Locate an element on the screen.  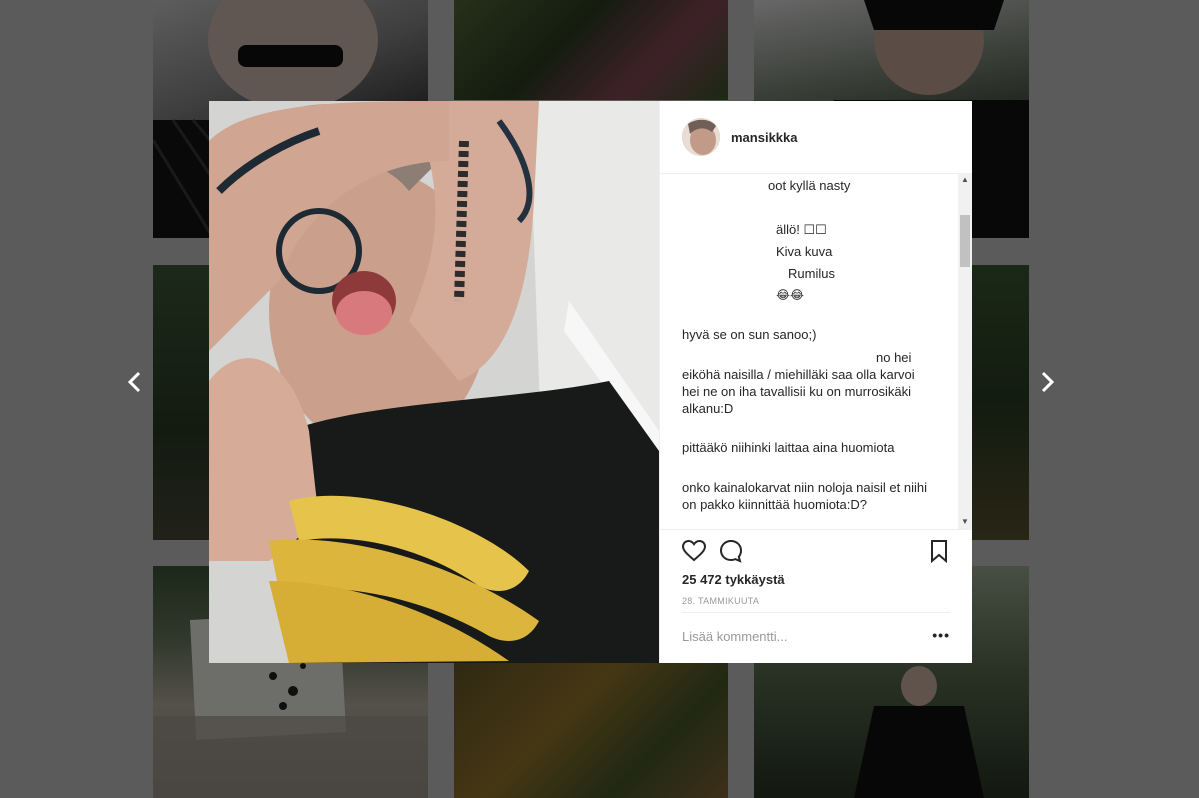
bookmark-icon is located at coordinates (939, 552).